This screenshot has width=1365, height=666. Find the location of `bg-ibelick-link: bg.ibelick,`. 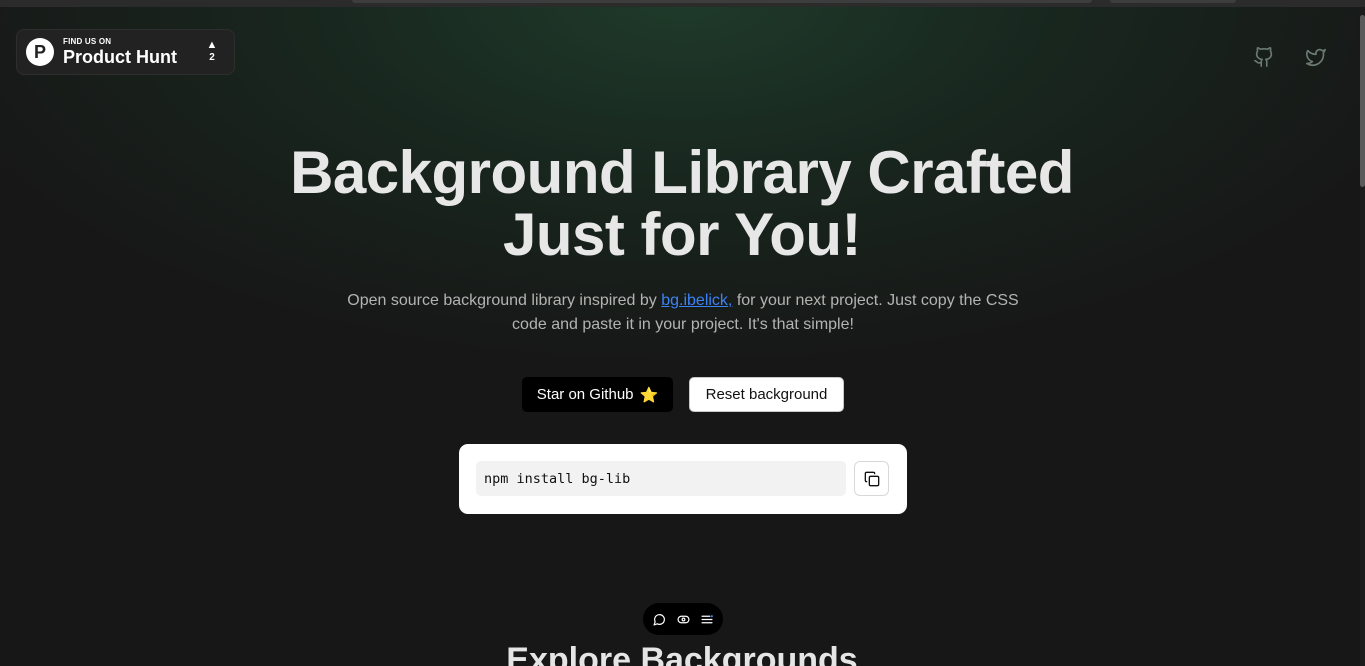

bg-ibelick-link: bg.ibelick, is located at coordinates (696, 300).